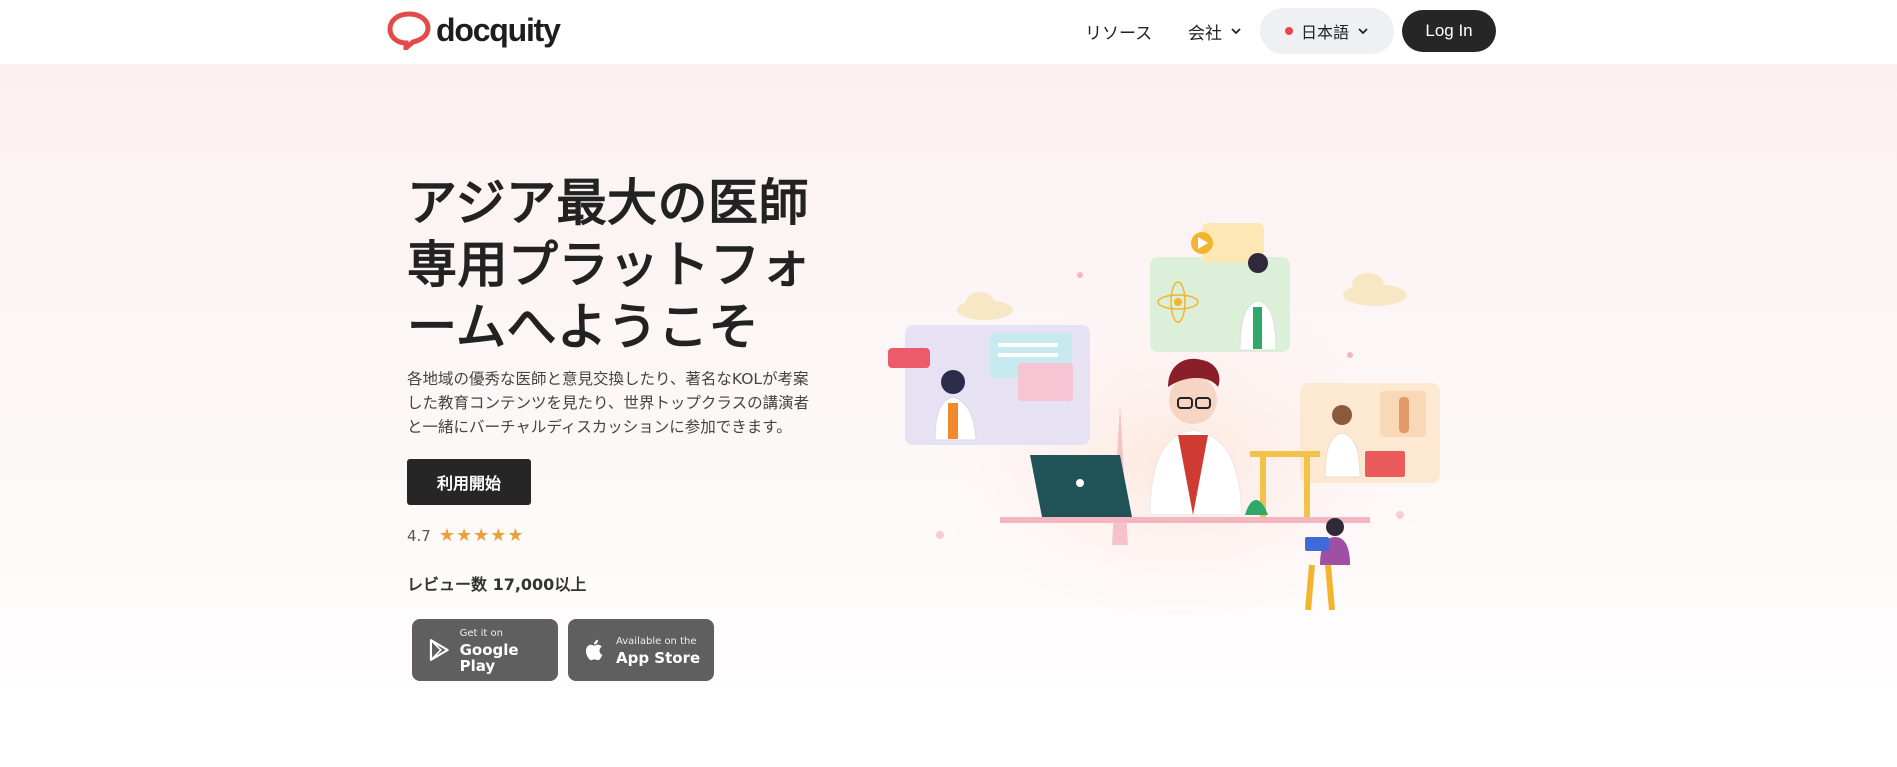 Image resolution: width=1897 pixels, height=767 pixels. I want to click on docquity-logo-icon, so click(409, 30).